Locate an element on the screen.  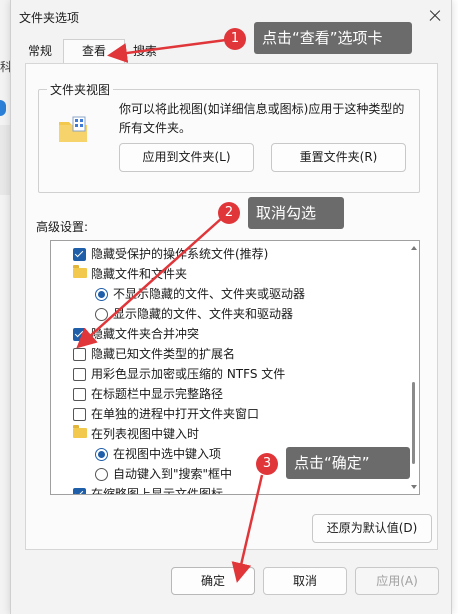
scroll-down-icon is located at coordinates (414, 487).